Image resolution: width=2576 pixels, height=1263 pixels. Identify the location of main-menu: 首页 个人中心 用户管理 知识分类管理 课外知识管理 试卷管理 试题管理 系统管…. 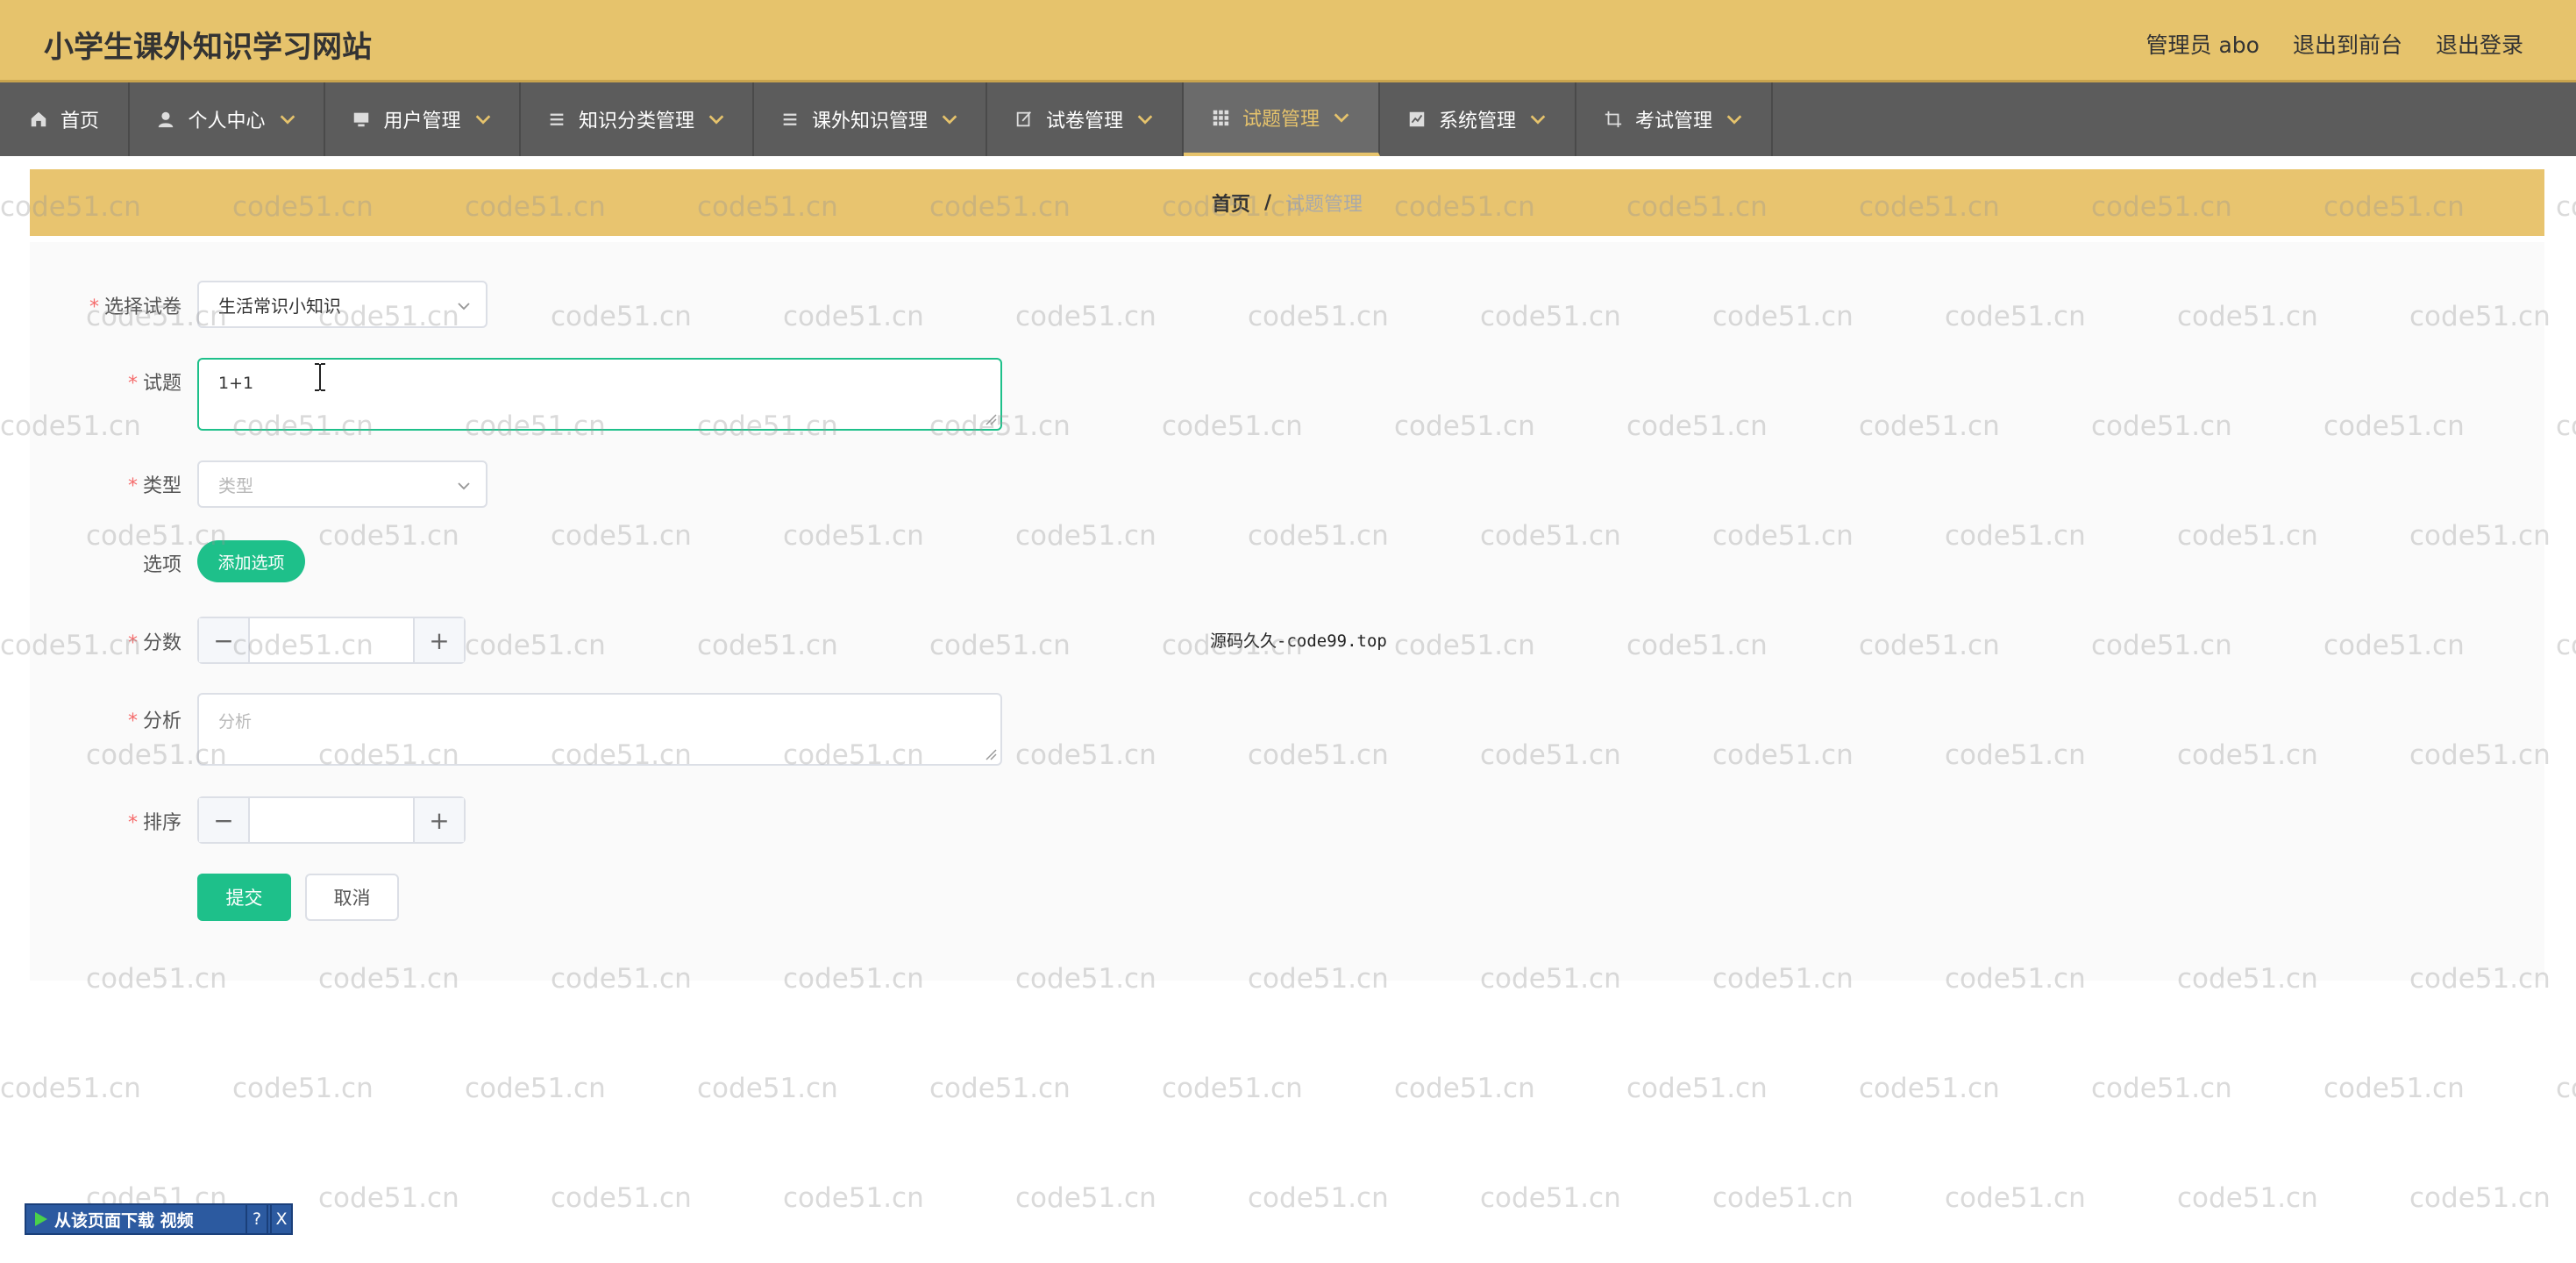
(1288, 119).